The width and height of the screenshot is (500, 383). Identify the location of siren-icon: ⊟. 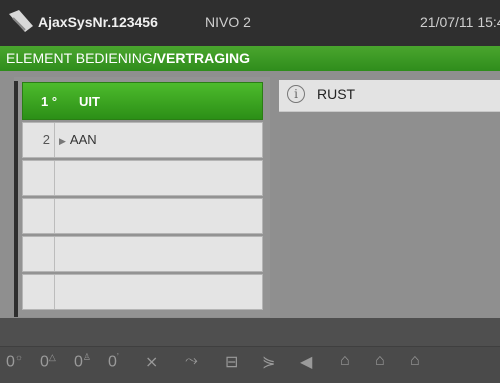
(231, 362).